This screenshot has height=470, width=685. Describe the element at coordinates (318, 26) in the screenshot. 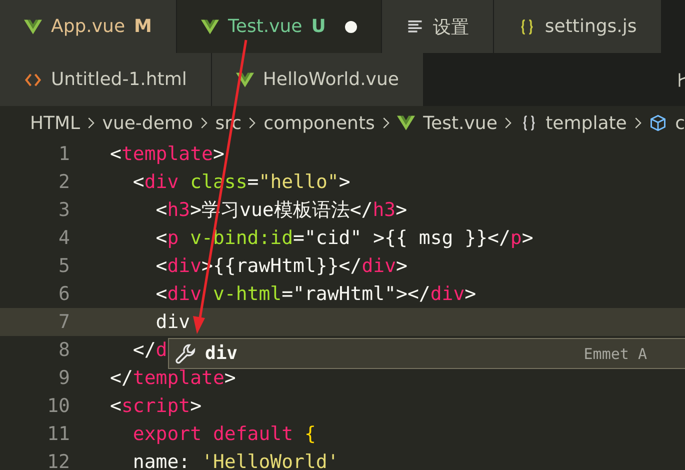

I see `git-status: U` at that location.